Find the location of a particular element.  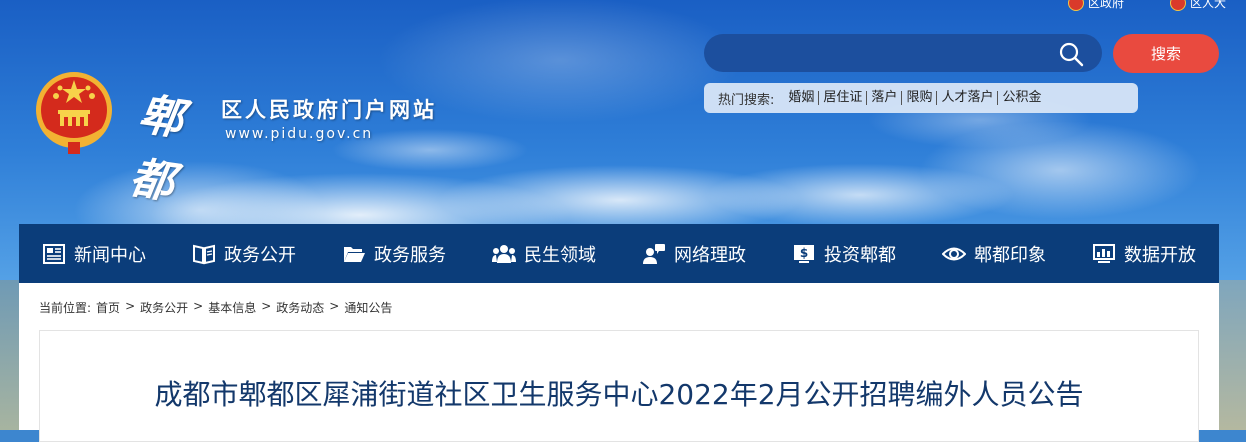

breadcrumb-home: 首页 is located at coordinates (108, 307).